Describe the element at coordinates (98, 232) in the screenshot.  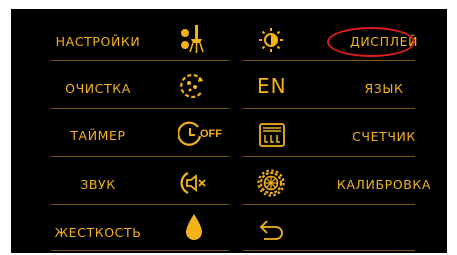
I see `hardness-label: ЖЕСТКОСТЬ` at that location.